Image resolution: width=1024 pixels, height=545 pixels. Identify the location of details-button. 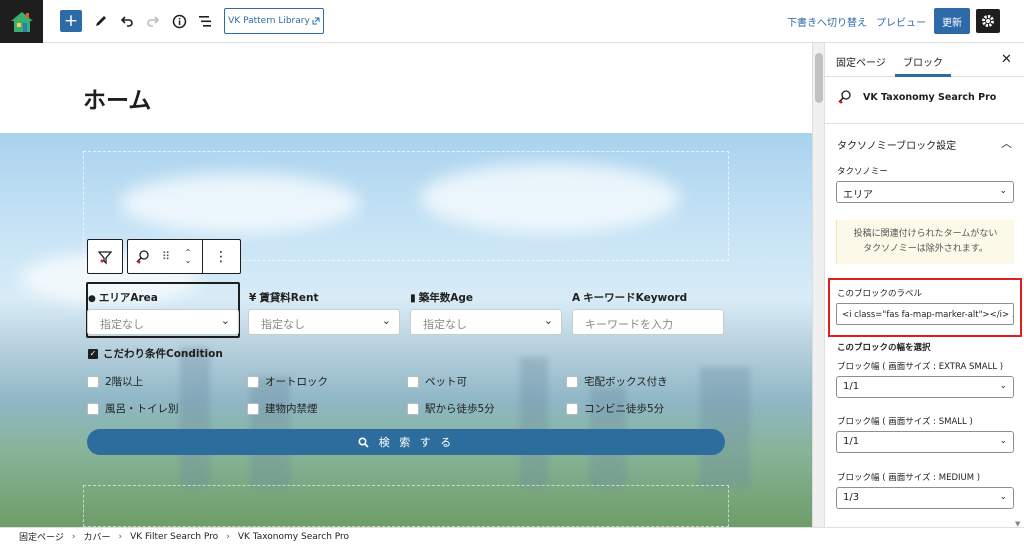
(179, 21).